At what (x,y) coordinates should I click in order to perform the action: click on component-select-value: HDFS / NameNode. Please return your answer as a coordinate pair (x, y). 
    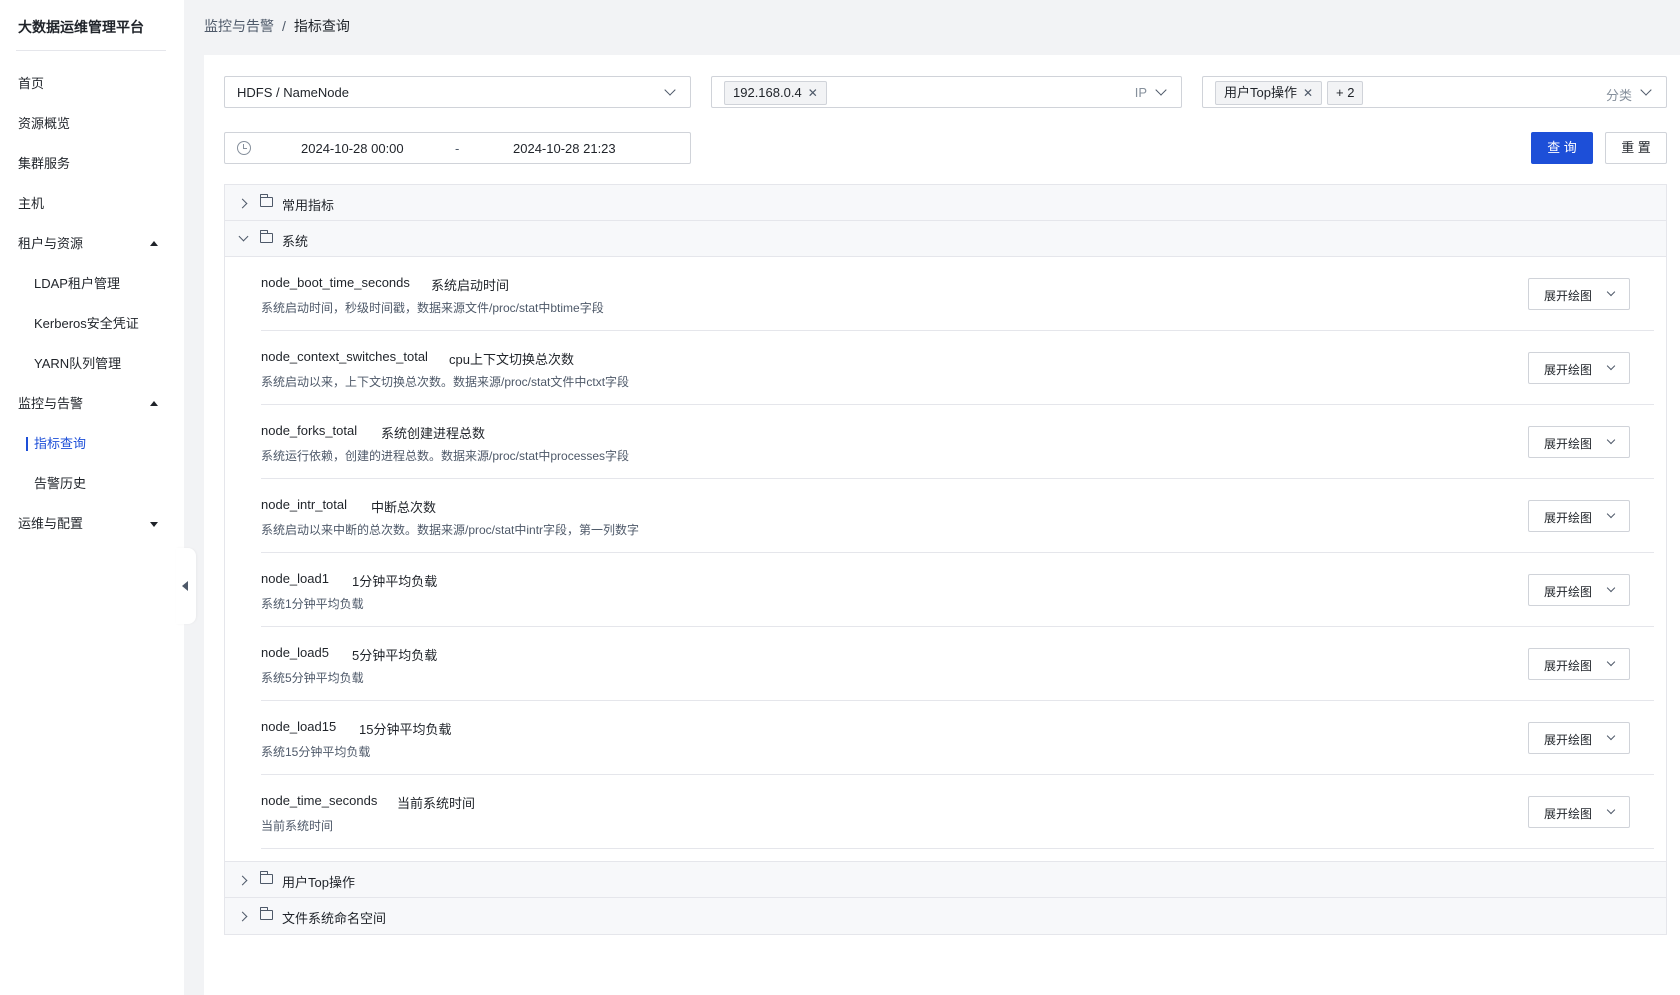
    Looking at the image, I should click on (293, 92).